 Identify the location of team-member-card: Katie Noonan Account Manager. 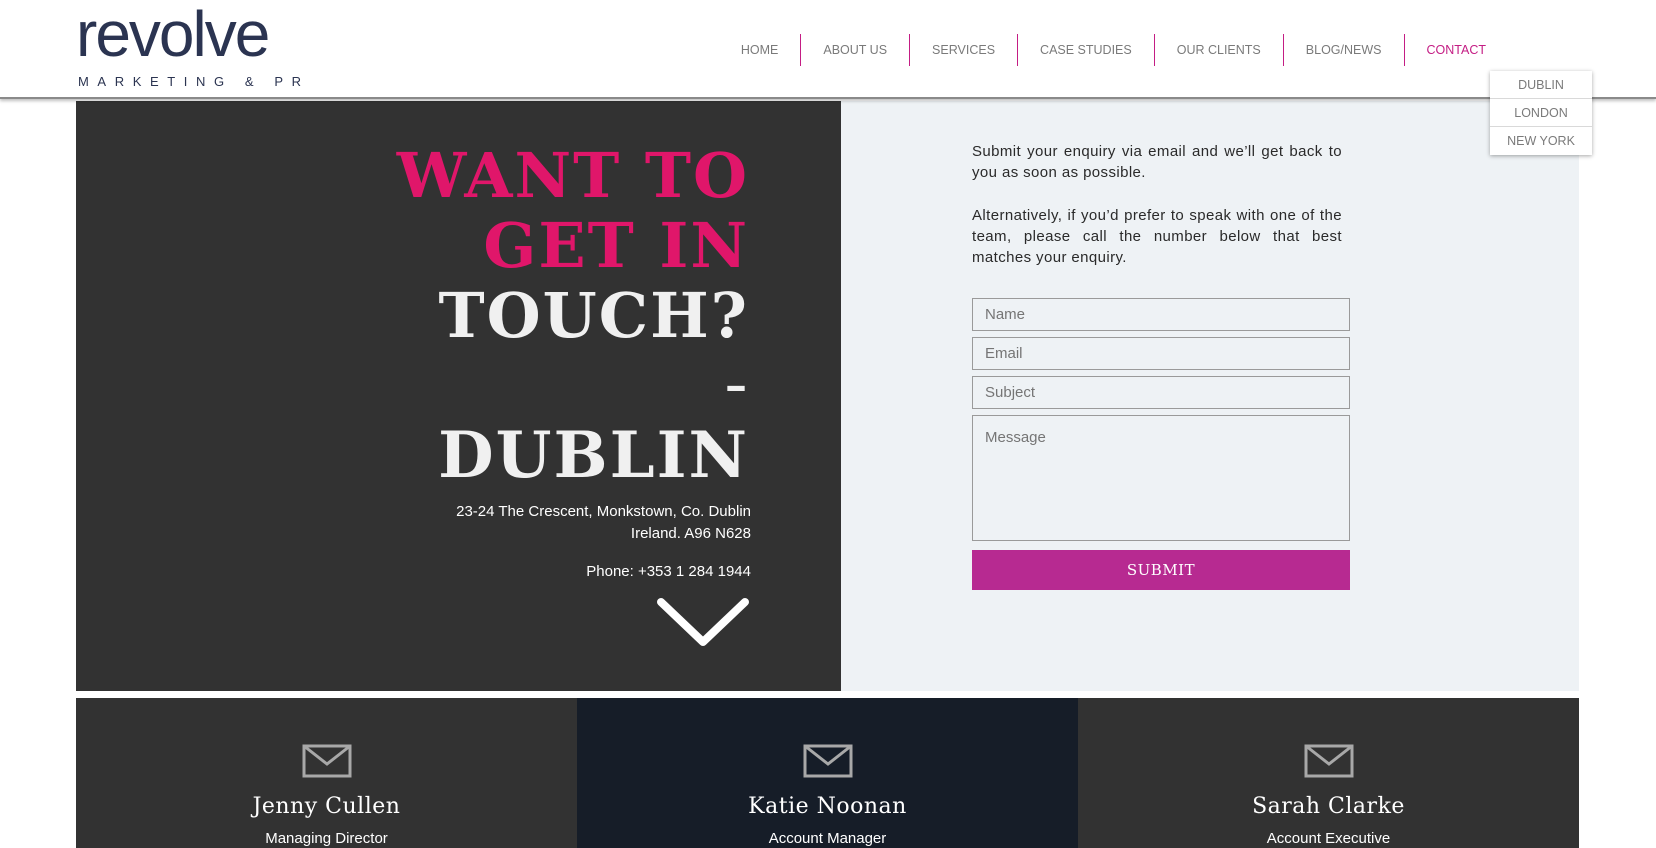
(827, 773).